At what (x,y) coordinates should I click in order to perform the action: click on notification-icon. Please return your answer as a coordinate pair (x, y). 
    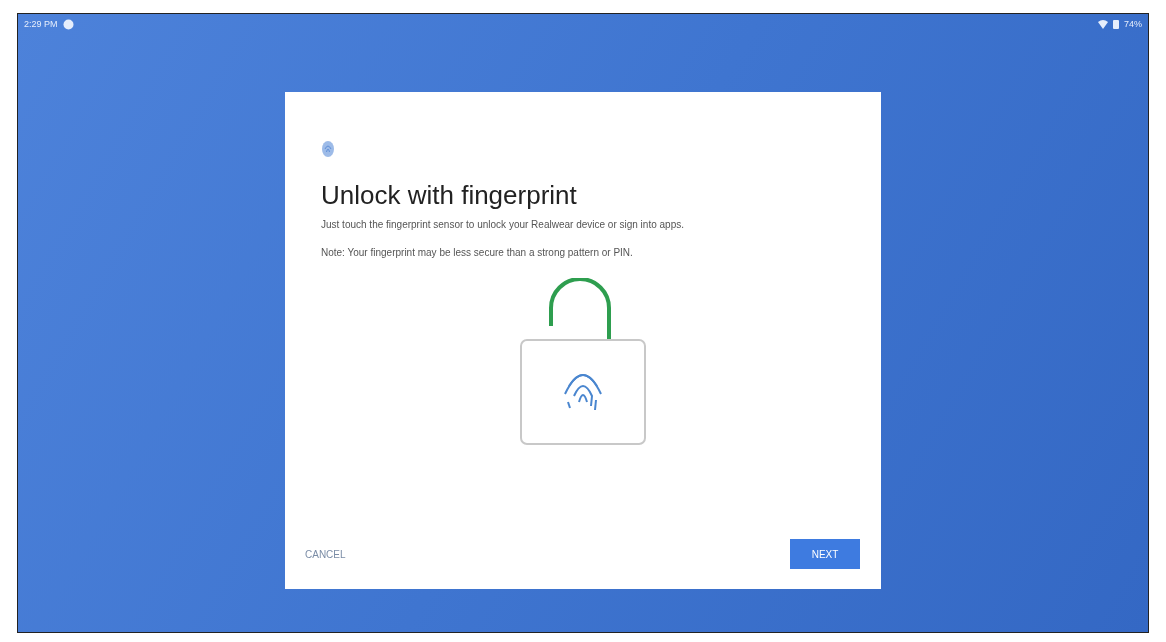
    Looking at the image, I should click on (68, 24).